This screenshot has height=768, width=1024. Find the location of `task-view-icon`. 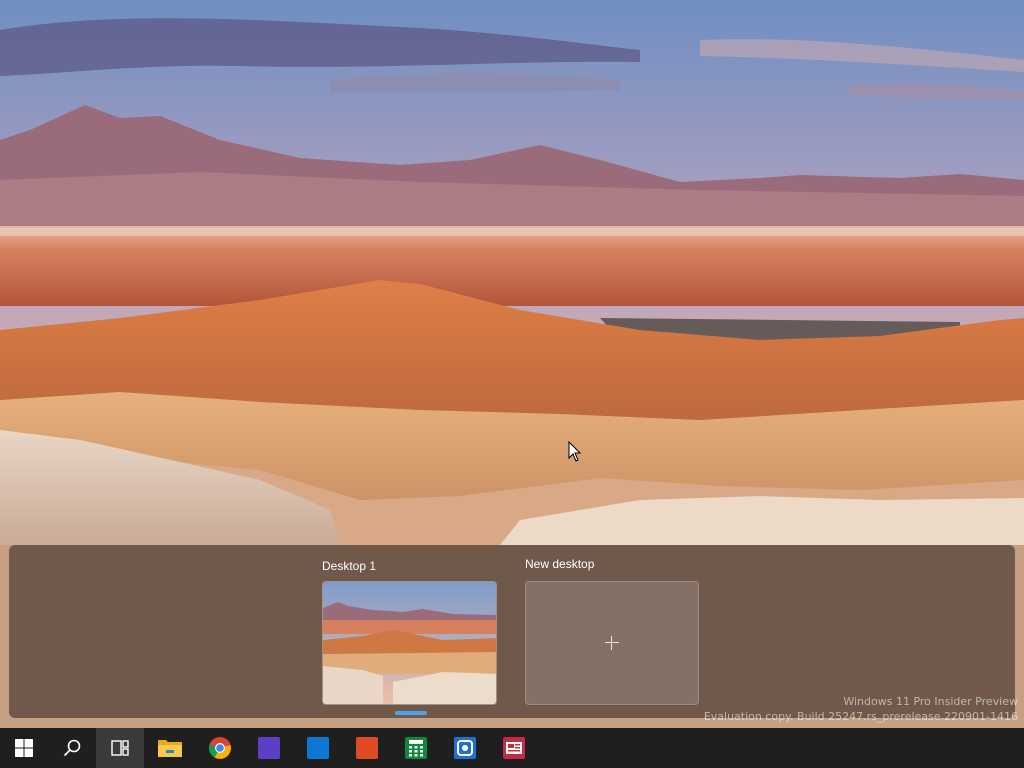

task-view-icon is located at coordinates (120, 748).